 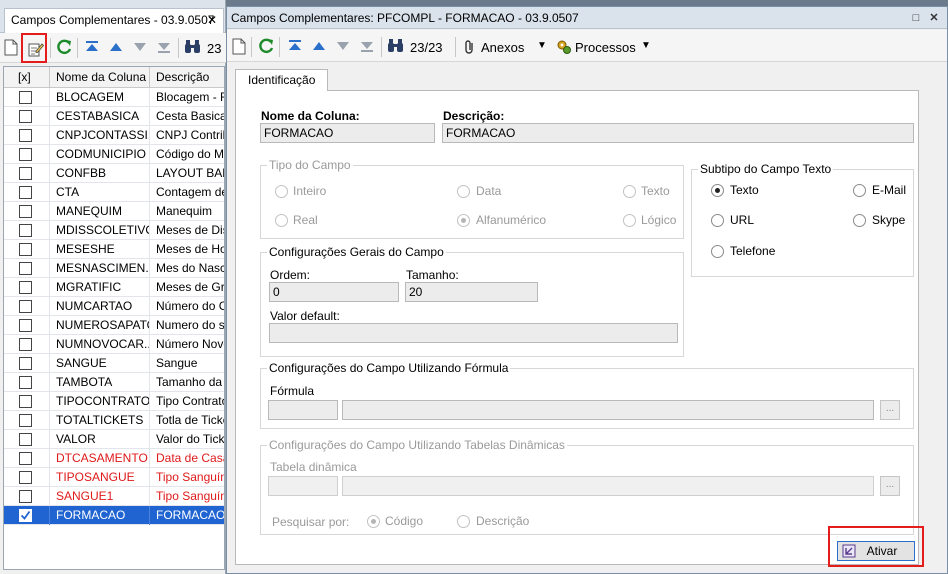 What do you see at coordinates (187, 192) in the screenshot?
I see `row-description-cell: Contagem de T` at bounding box center [187, 192].